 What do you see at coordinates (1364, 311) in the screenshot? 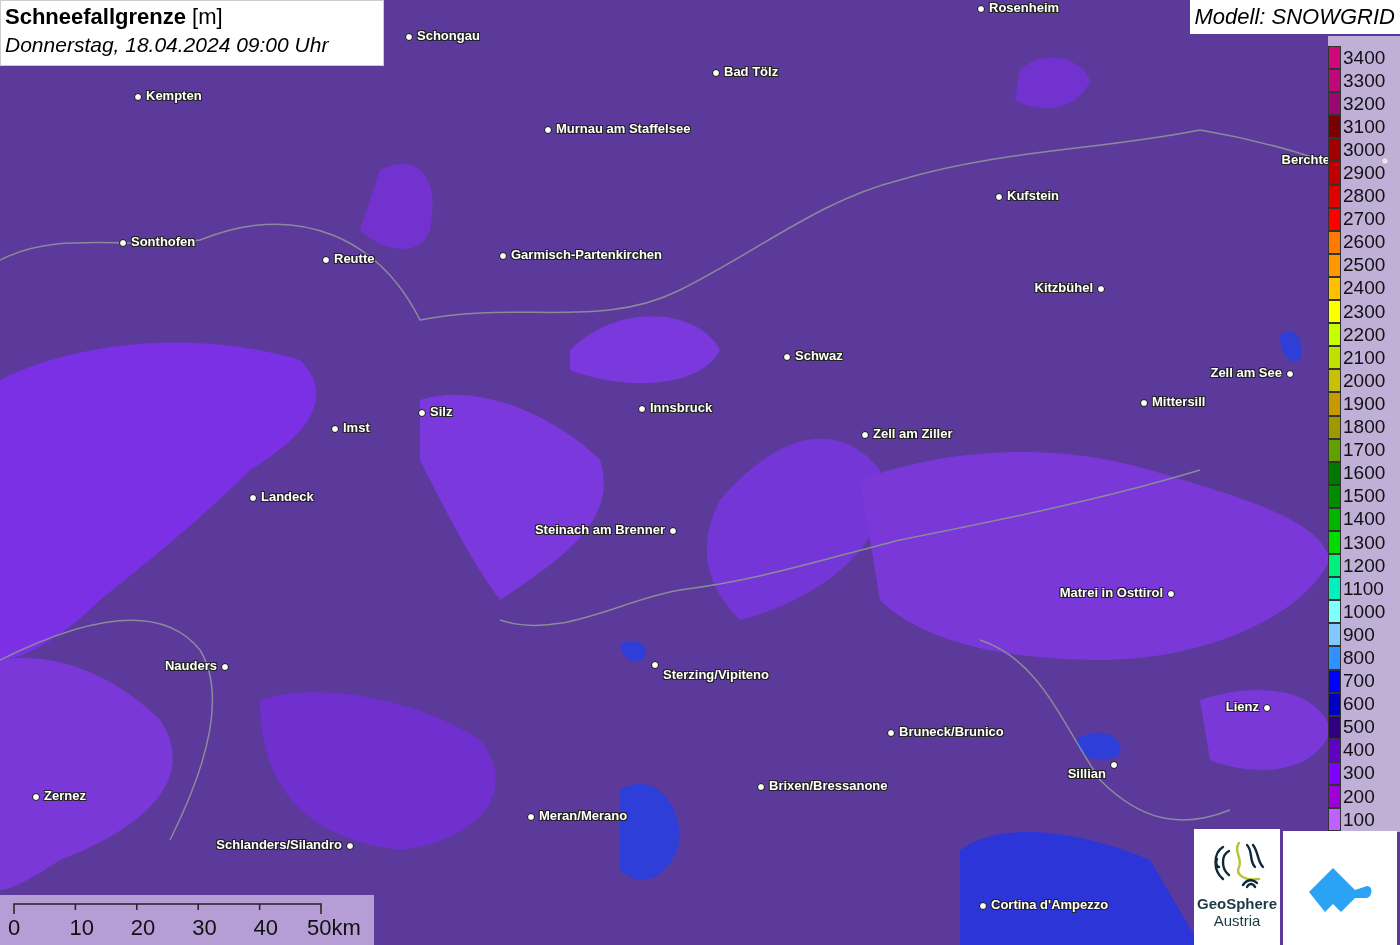
I see `legend-value: 2300` at bounding box center [1364, 311].